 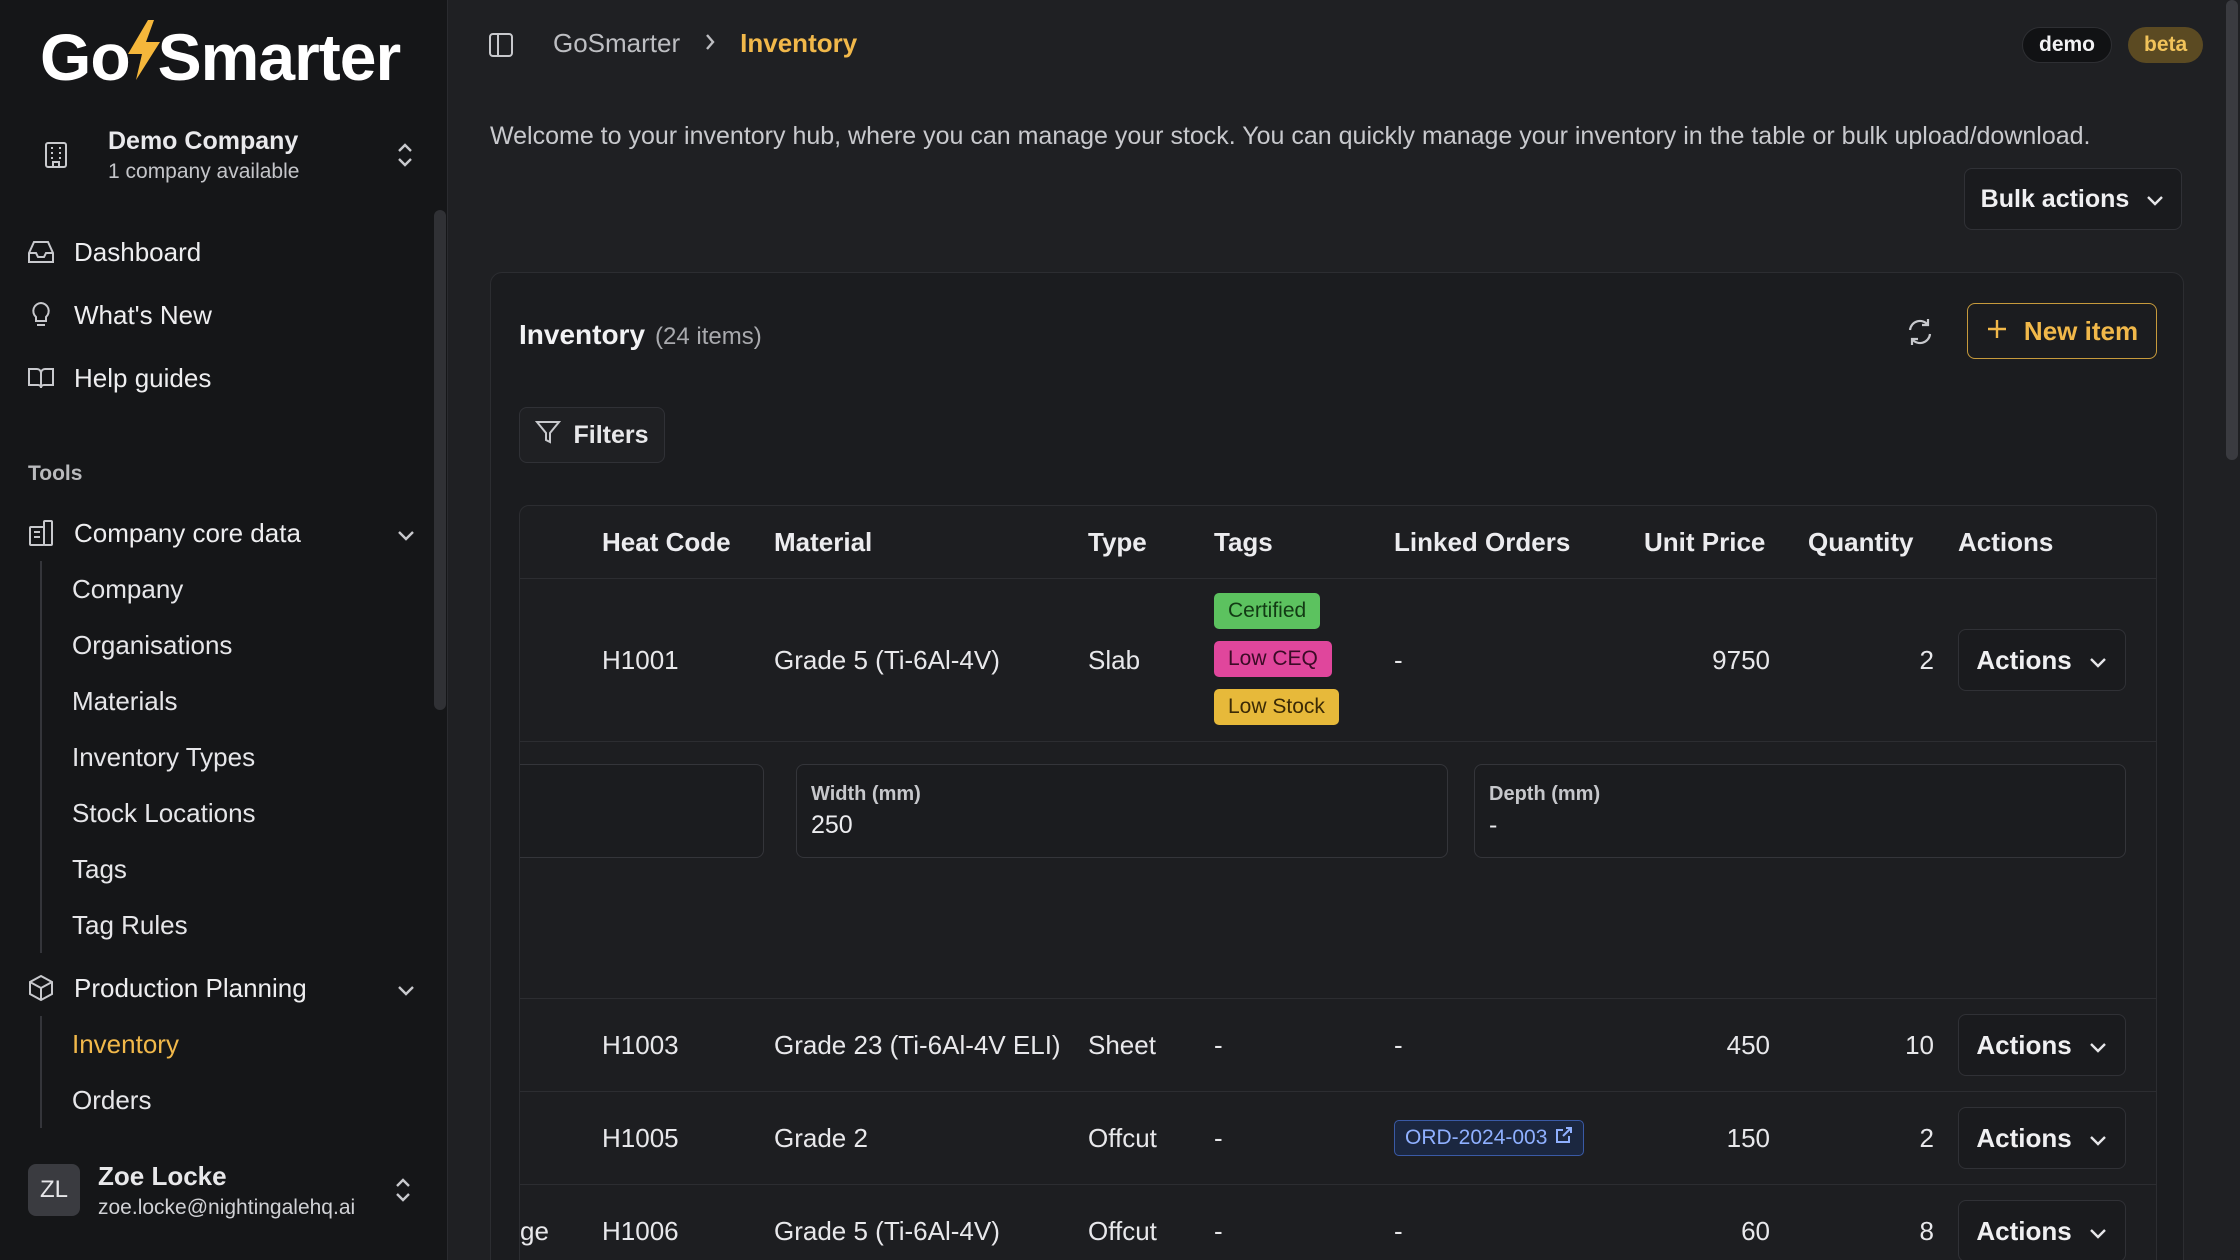 What do you see at coordinates (221, 252) in the screenshot?
I see `nav-dashboard: Dashboard` at bounding box center [221, 252].